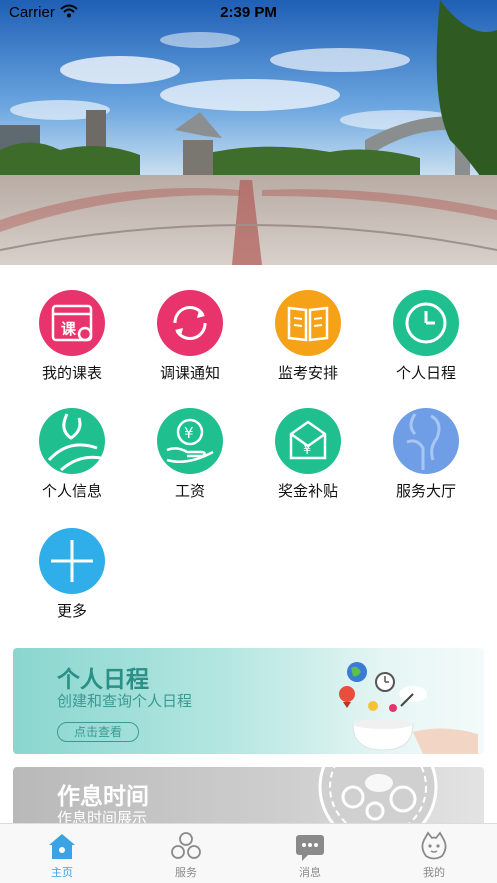  I want to click on grid-item-label: 个人信息, so click(71, 491).